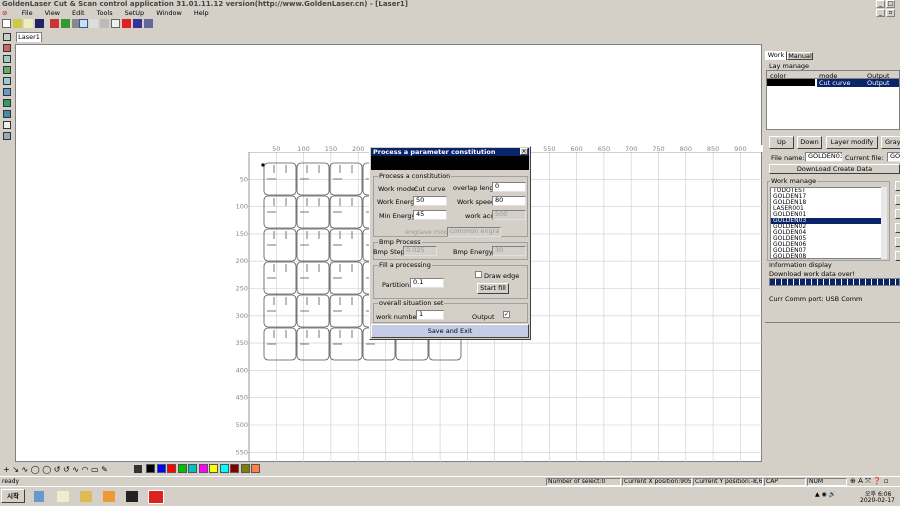 Image resolution: width=900 pixels, height=506 pixels. Describe the element at coordinates (7, 103) in the screenshot. I see `rotate-tool-icon` at that location.